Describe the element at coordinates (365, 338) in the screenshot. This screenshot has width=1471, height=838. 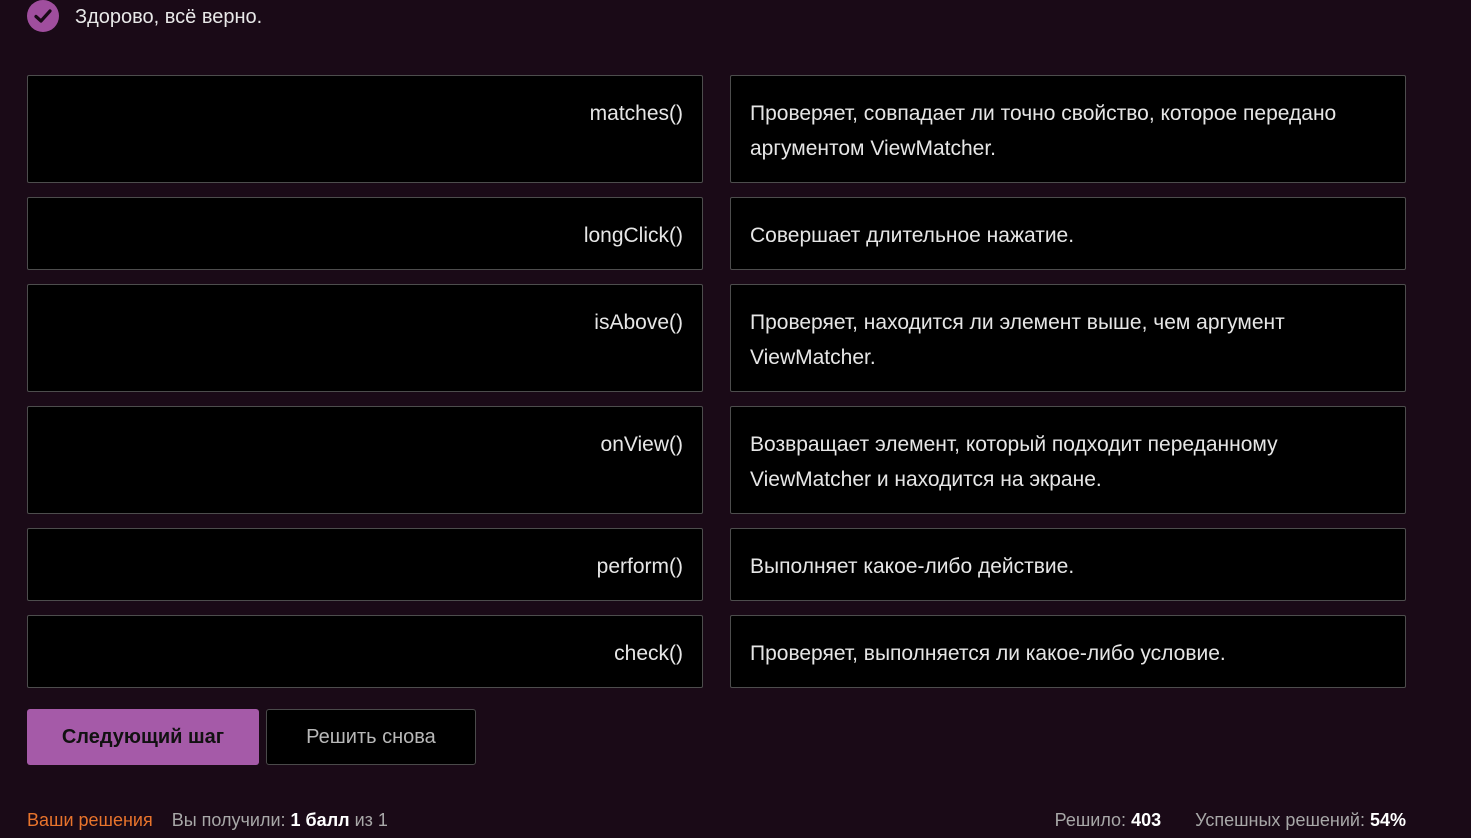
I see `term-cell: isAbove()` at that location.